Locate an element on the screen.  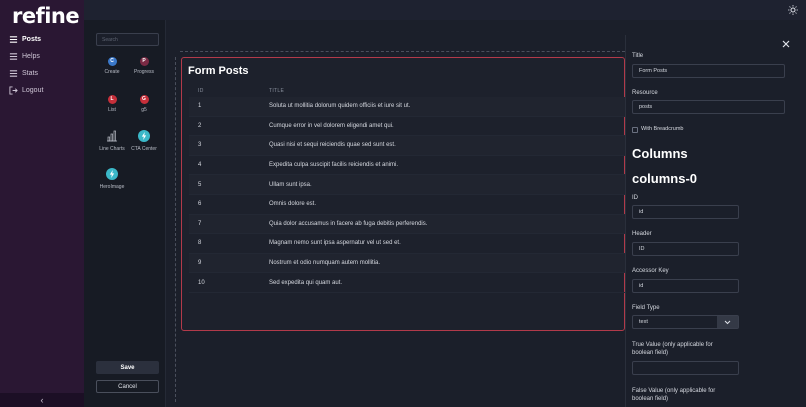
canvas-guide-horizontal is located at coordinates (402, 51).